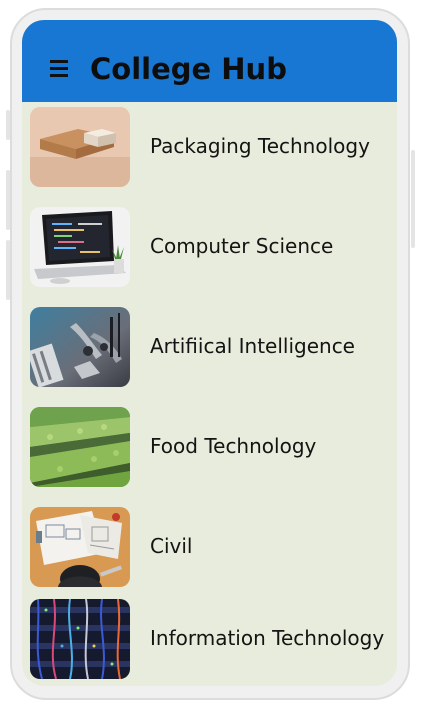 This screenshot has height=708, width=422. What do you see at coordinates (60, 69) in the screenshot?
I see `hamburger-menu-icon` at bounding box center [60, 69].